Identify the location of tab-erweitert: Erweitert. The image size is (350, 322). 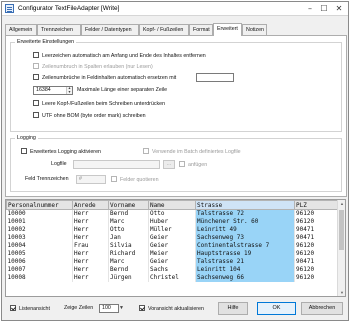
(227, 29).